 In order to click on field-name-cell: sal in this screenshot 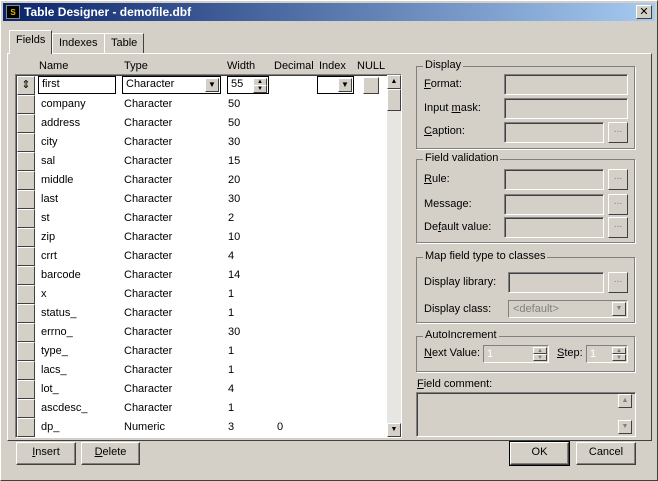, I will do `click(48, 161)`.